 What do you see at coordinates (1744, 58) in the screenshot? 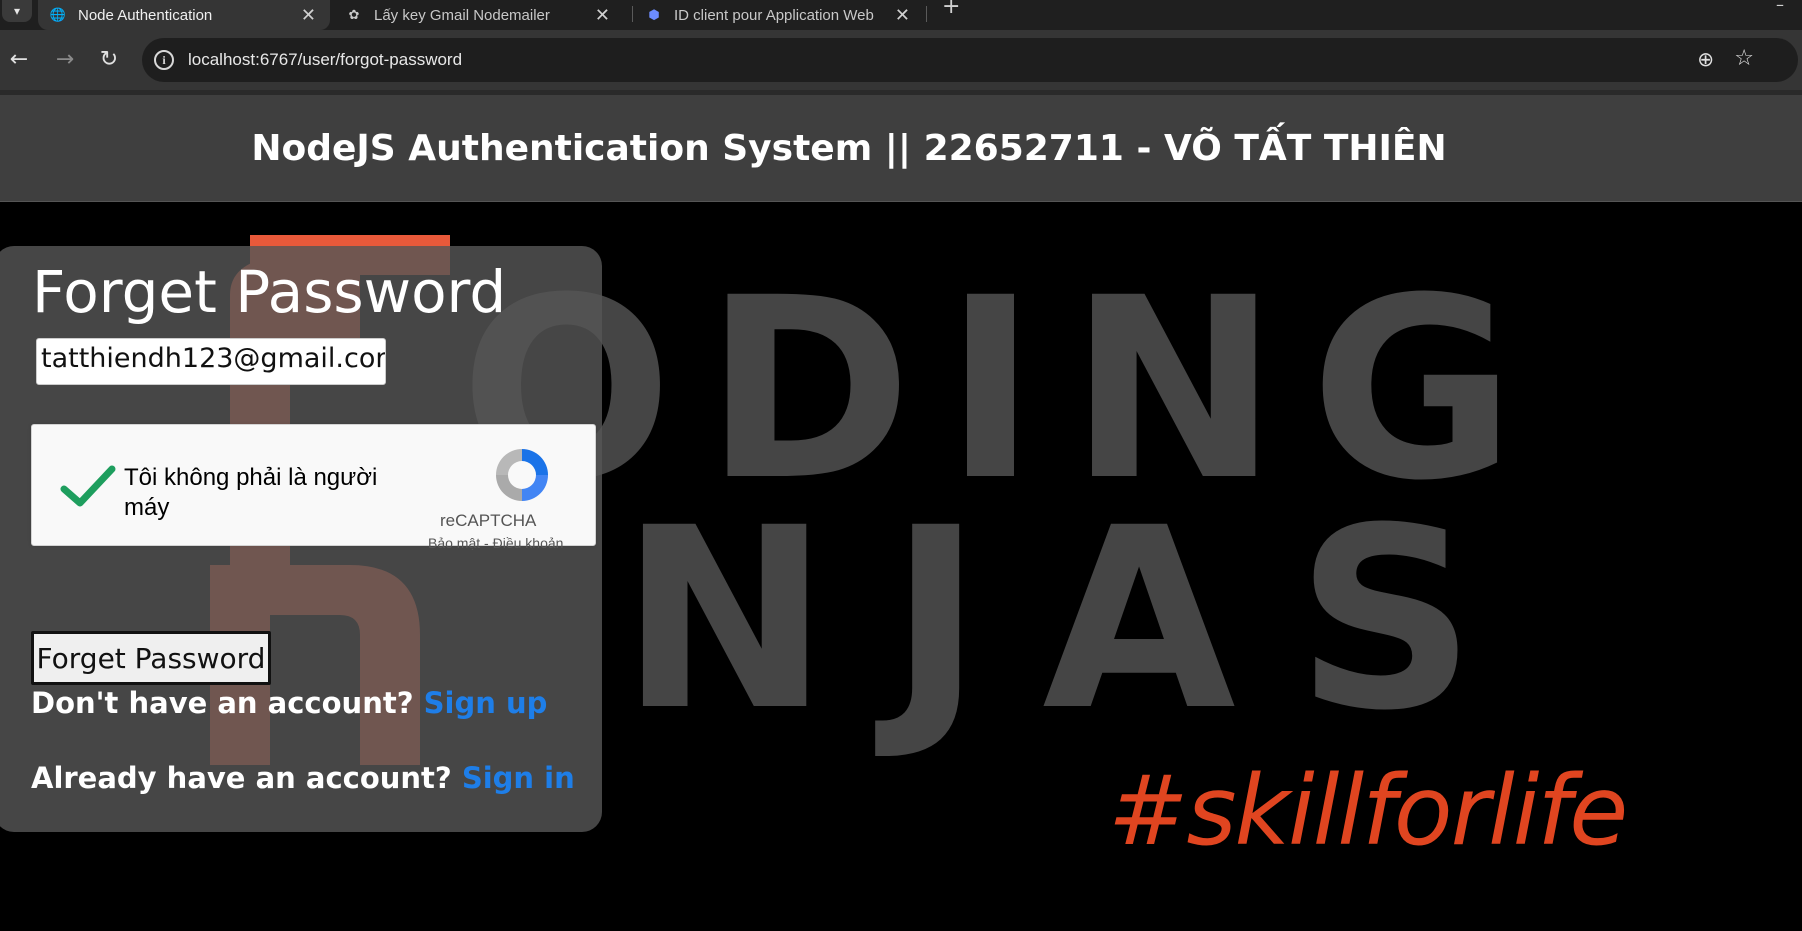
I see `bookmark-star-icon: ☆` at bounding box center [1744, 58].